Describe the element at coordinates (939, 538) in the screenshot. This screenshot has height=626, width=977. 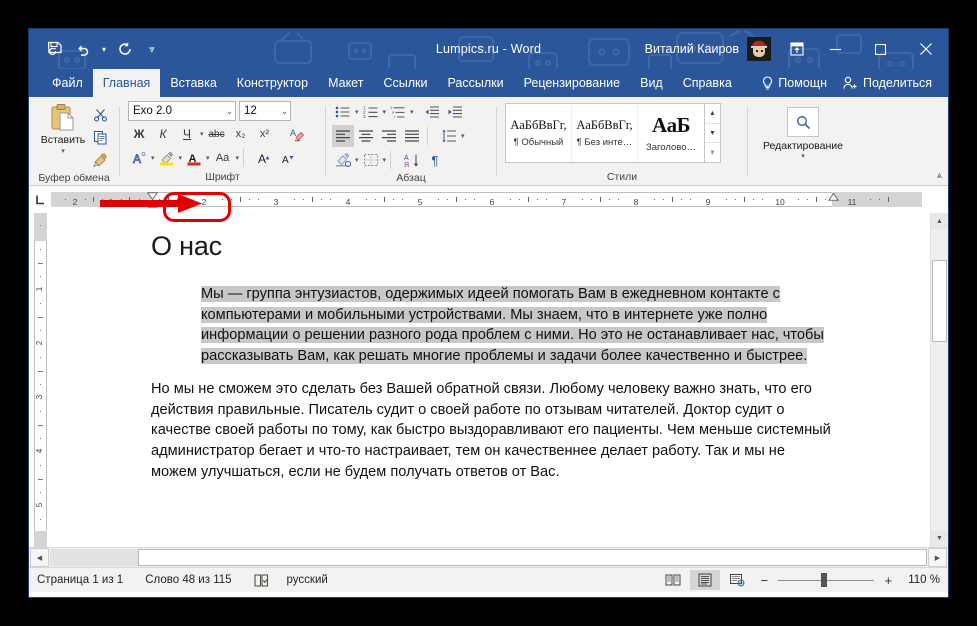
I see `scroll-down-icon: ▼` at that location.